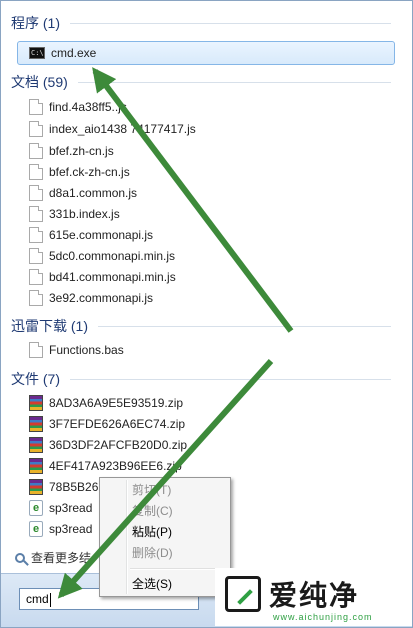  What do you see at coordinates (91, 235) in the screenshot?
I see `result-document: 615e.commonapi.js` at bounding box center [91, 235].